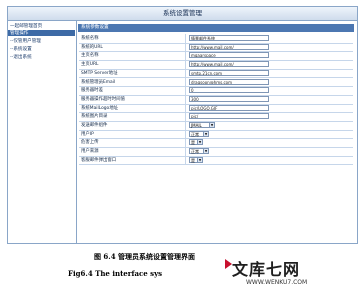 The width and height of the screenshot is (363, 293). I want to click on popup-window-select: 是 ▼, so click(196, 159).